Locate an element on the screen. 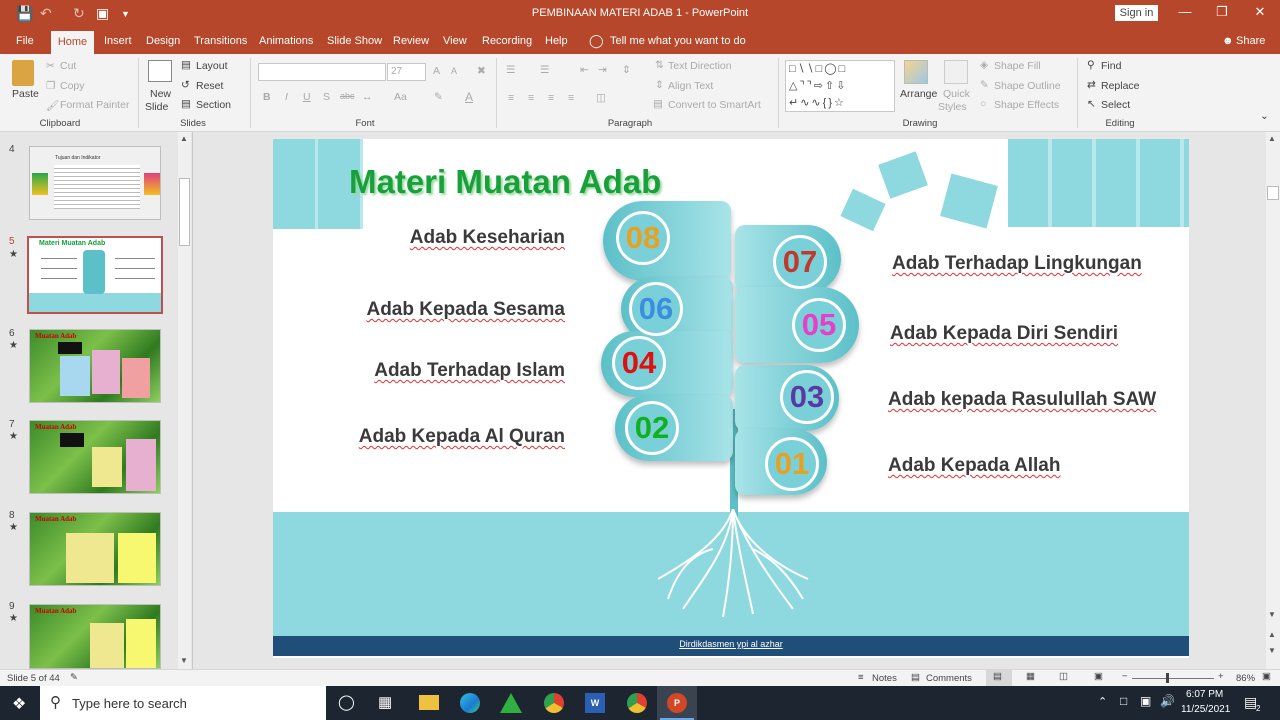  slide-thumbnail-4: Tujuan dan Indikator is located at coordinates (95, 183).